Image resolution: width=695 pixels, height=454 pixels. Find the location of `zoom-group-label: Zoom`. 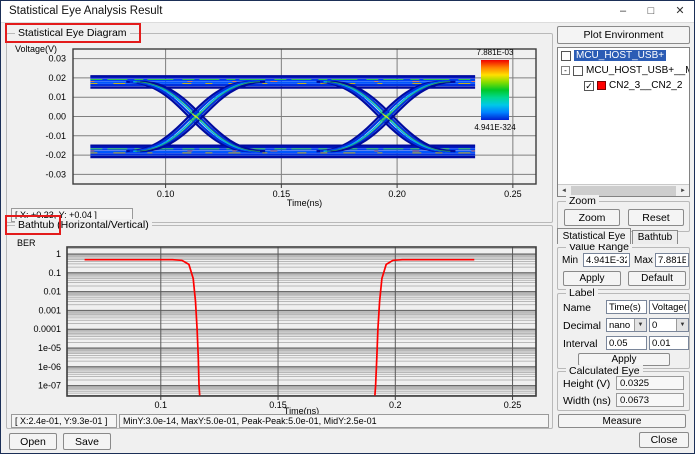

zoom-group-label: Zoom is located at coordinates (582, 201).